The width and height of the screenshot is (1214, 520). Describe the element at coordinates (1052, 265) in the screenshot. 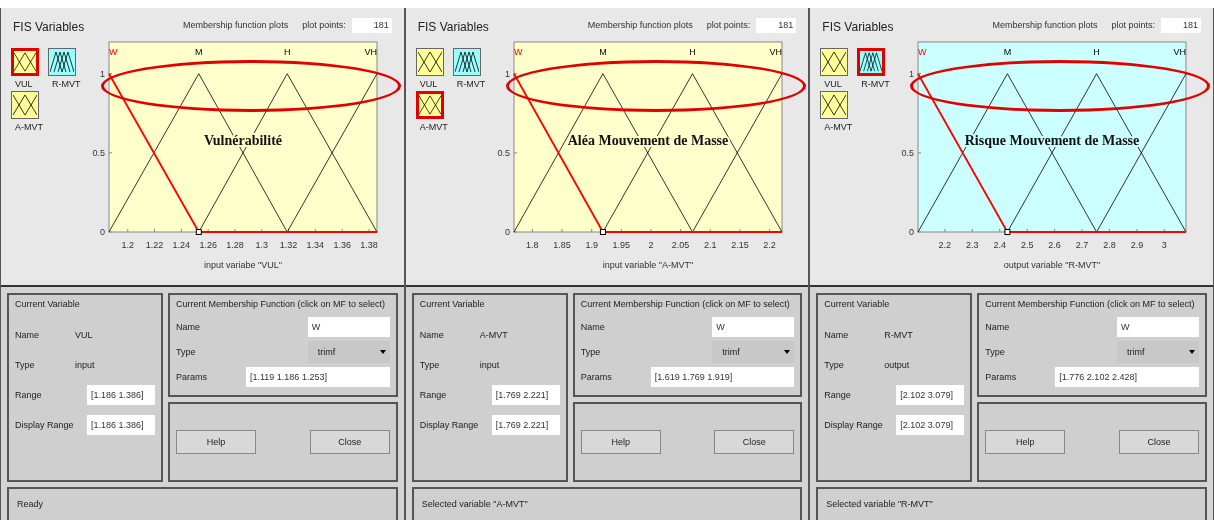

I see `axis-label: output variable "R-MVT"` at that location.